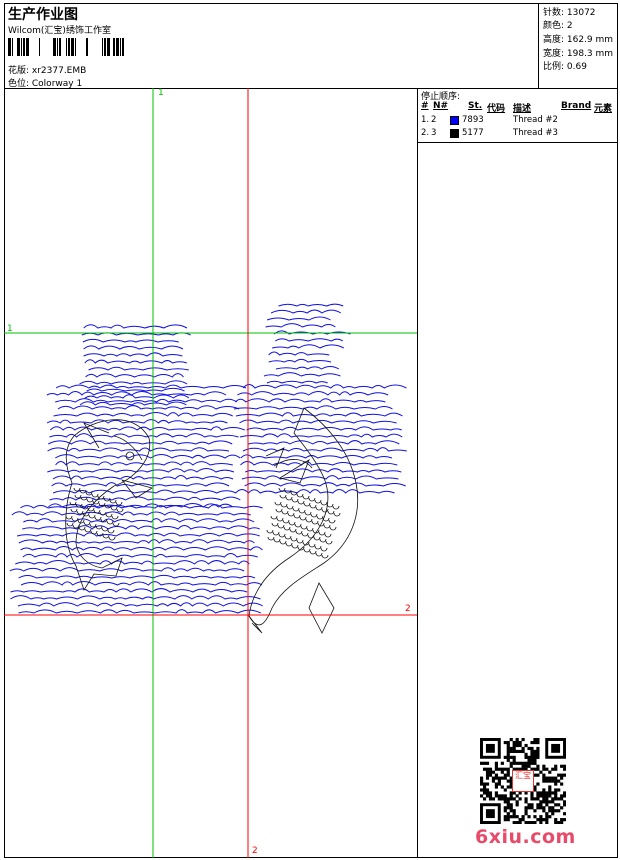 This screenshot has width=620, height=860. Describe the element at coordinates (473, 120) in the screenshot. I see `row-code: 7893` at that location.